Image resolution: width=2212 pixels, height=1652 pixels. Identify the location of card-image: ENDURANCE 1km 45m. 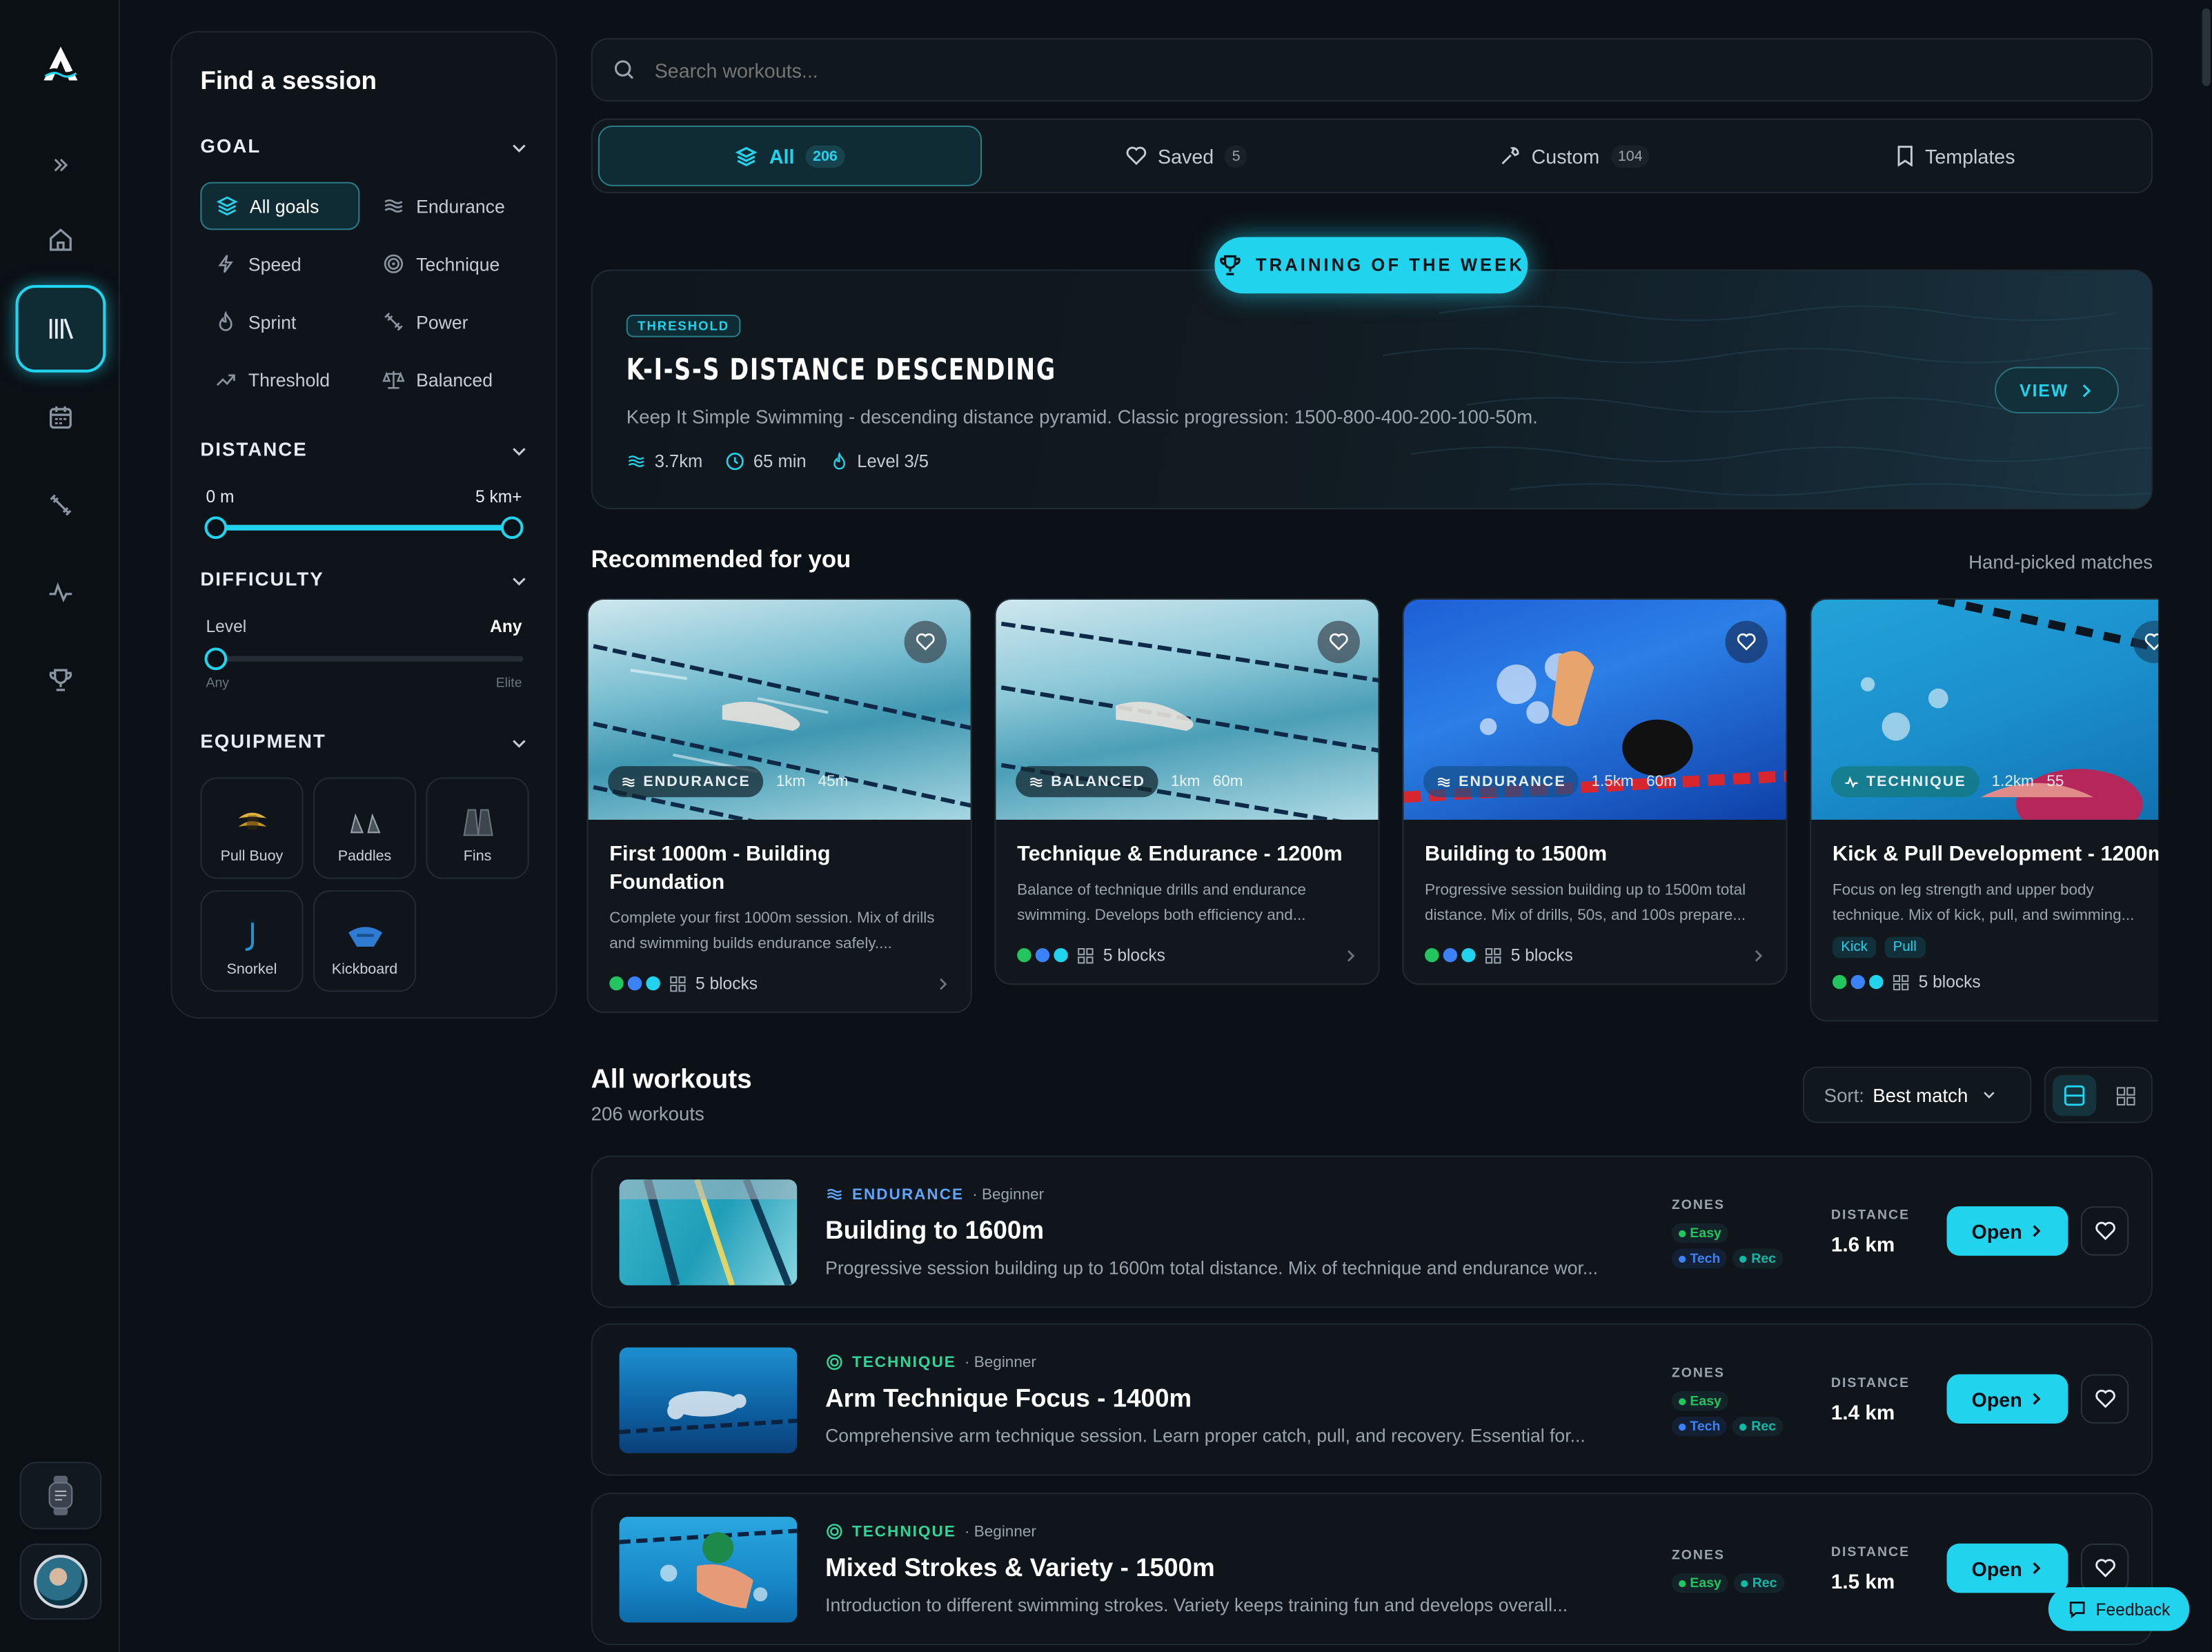
(779, 709).